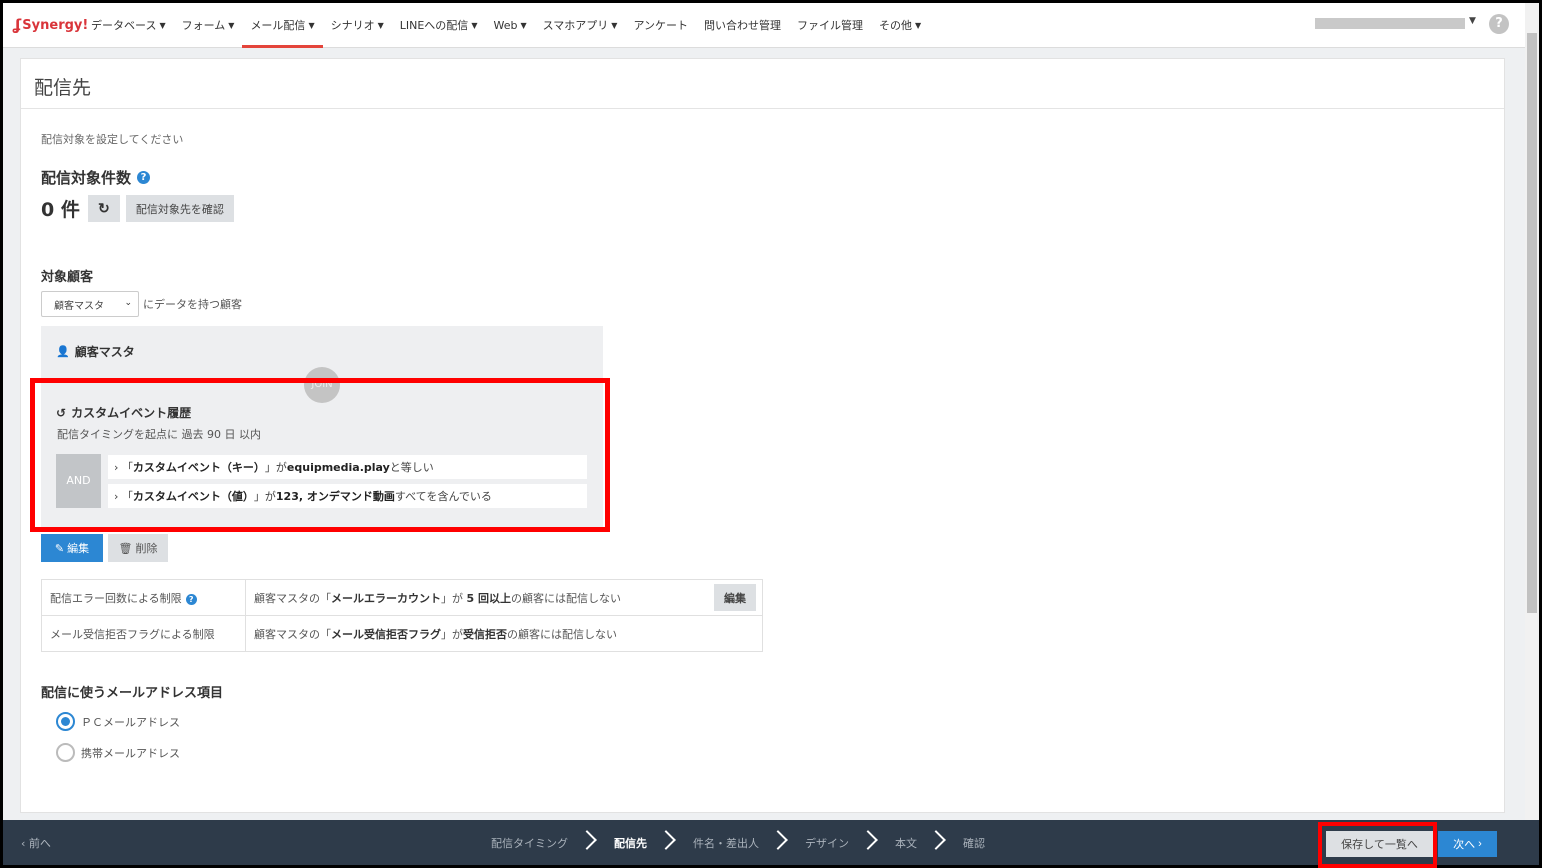 The image size is (1542, 868). What do you see at coordinates (86, 178) in the screenshot?
I see `count-title-text: 配信対象件数` at bounding box center [86, 178].